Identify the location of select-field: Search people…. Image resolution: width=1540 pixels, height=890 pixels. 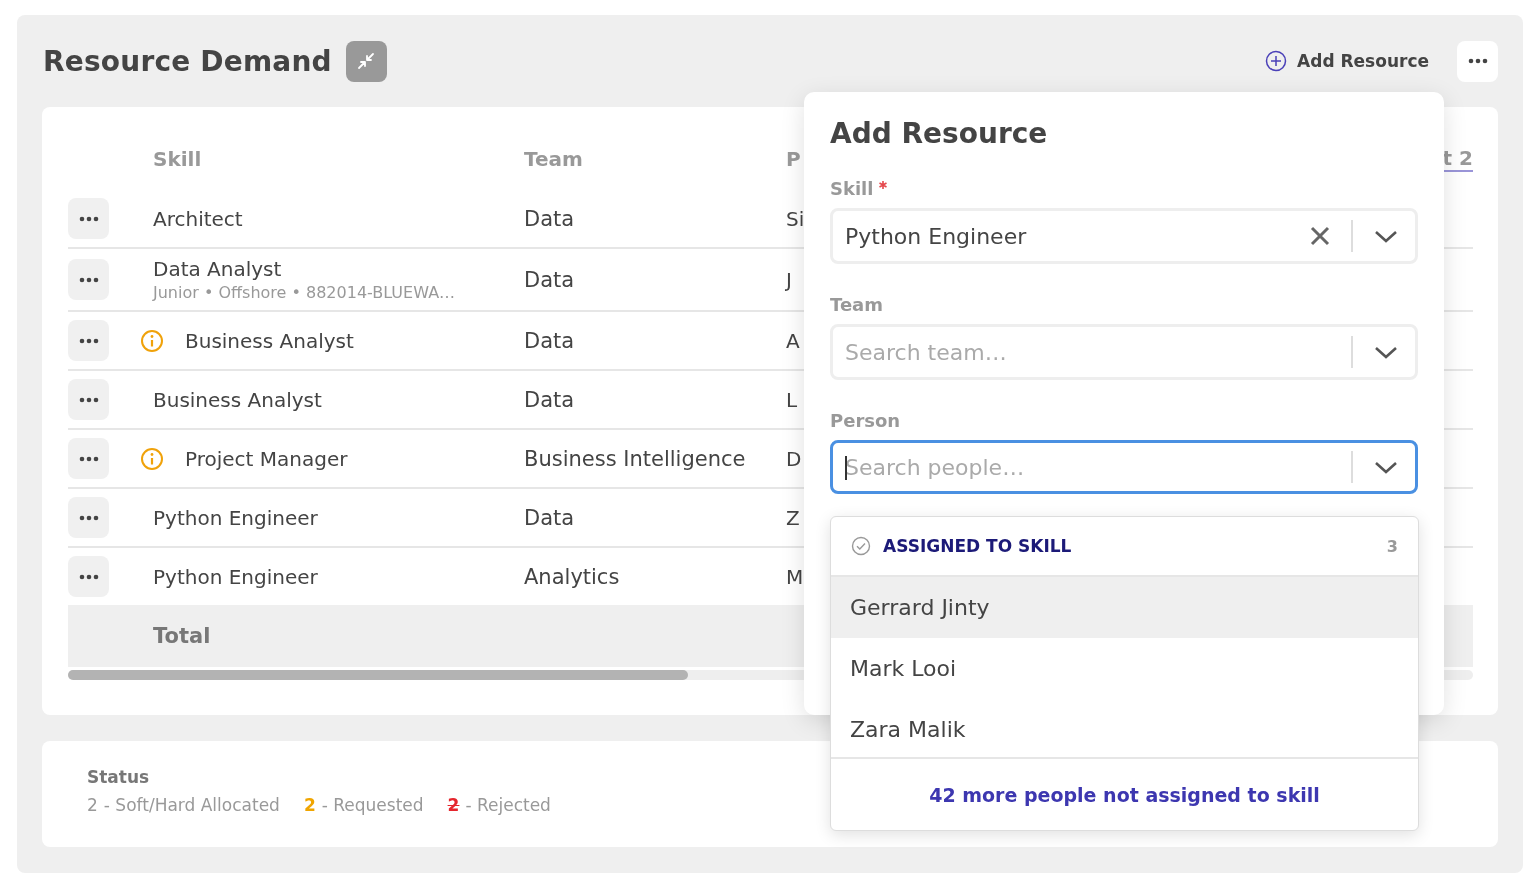
(1124, 467).